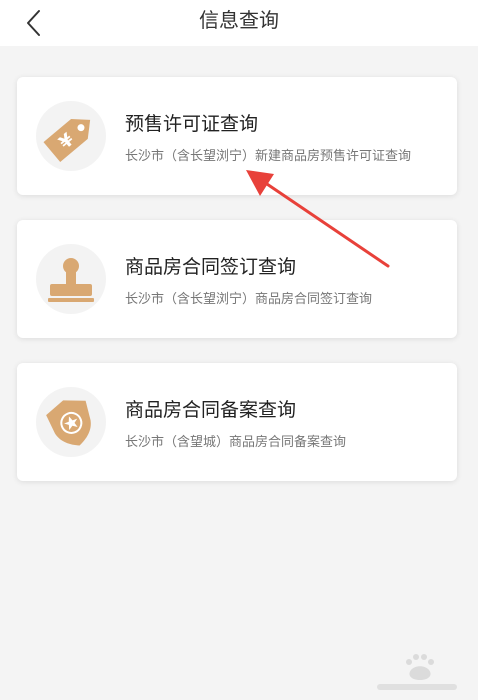 Image resolution: width=478 pixels, height=700 pixels. What do you see at coordinates (211, 410) in the screenshot?
I see `card-title: 商品房合同备案查询` at bounding box center [211, 410].